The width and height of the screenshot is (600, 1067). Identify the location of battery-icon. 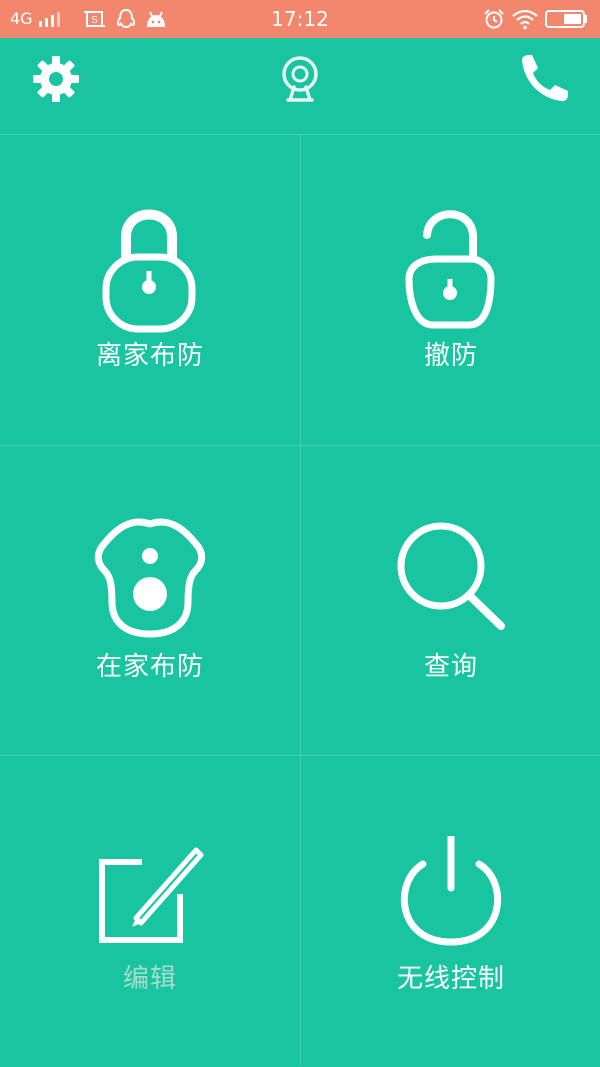
(566, 19).